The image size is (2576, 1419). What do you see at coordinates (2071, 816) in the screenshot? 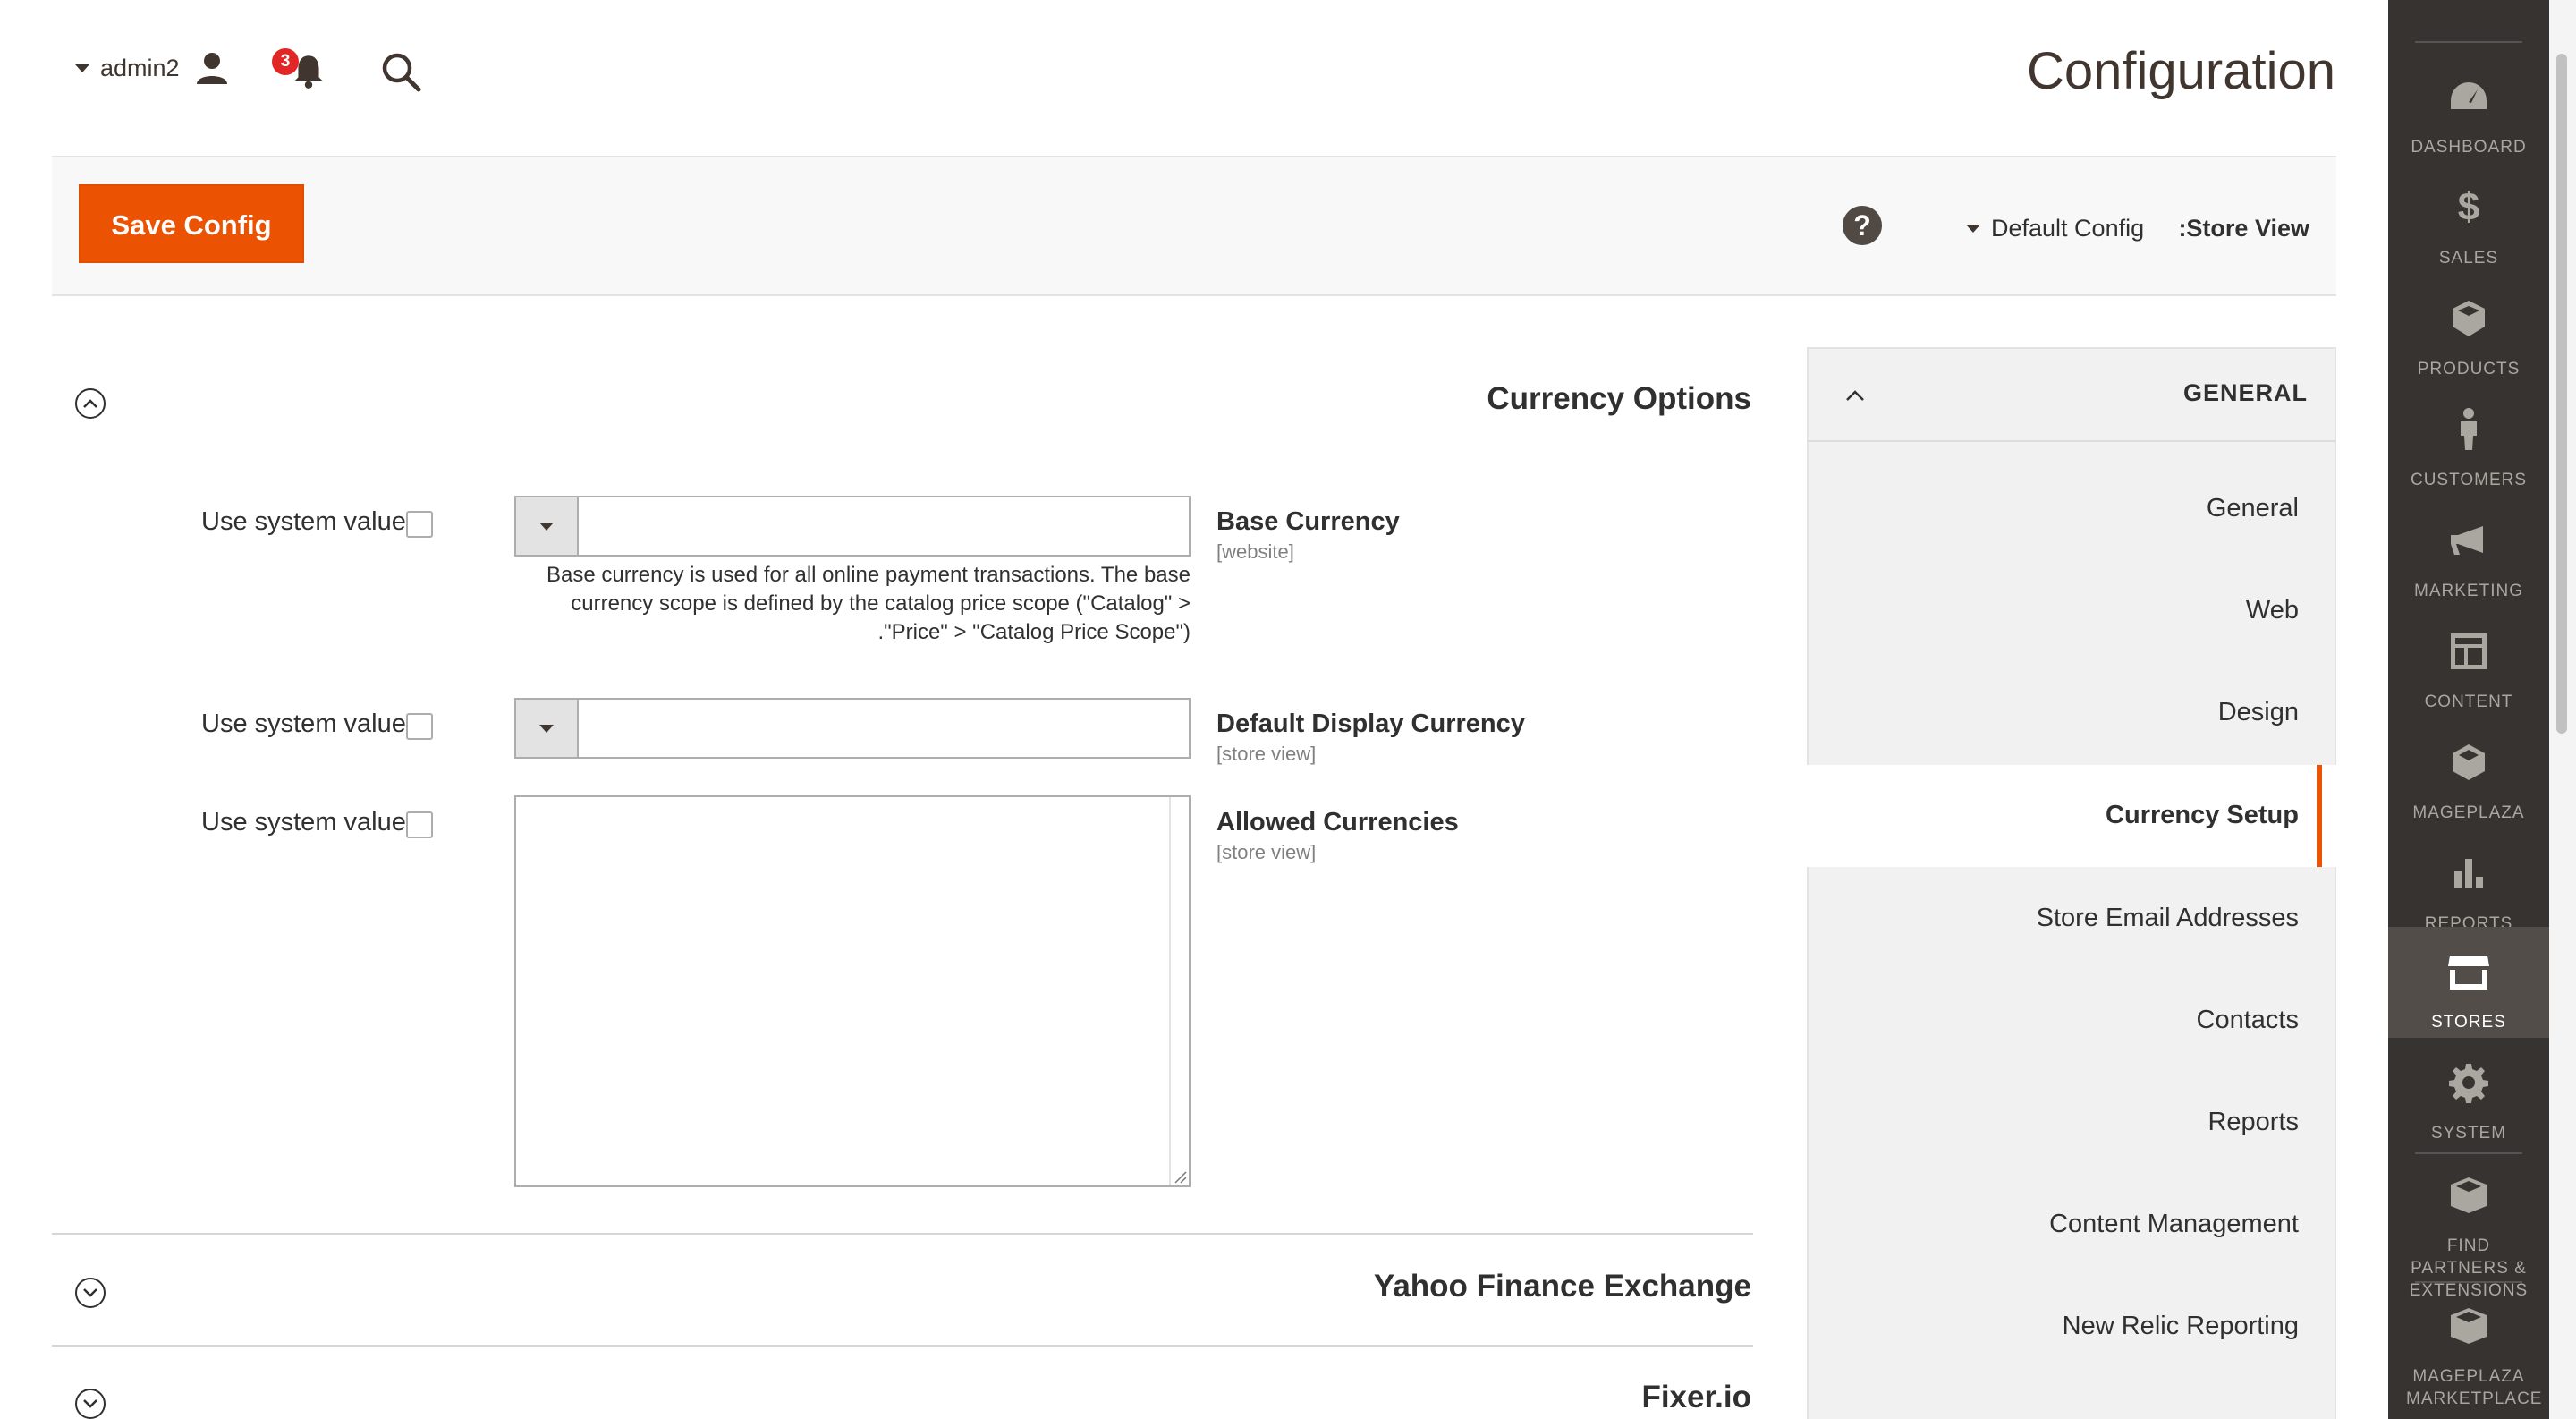
I see `config-tab-currency-setup: Currency Setup` at bounding box center [2071, 816].